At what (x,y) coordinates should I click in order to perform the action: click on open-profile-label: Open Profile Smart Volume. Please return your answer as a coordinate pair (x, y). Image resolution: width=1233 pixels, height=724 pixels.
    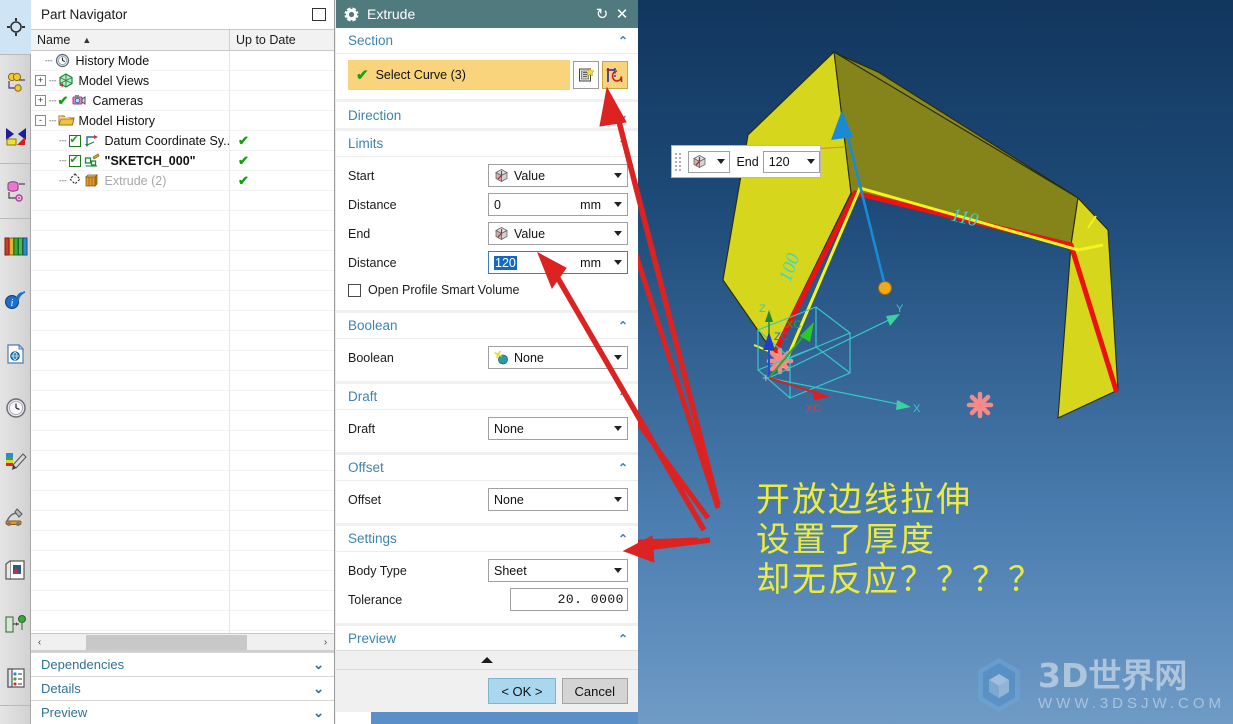
    Looking at the image, I should click on (444, 290).